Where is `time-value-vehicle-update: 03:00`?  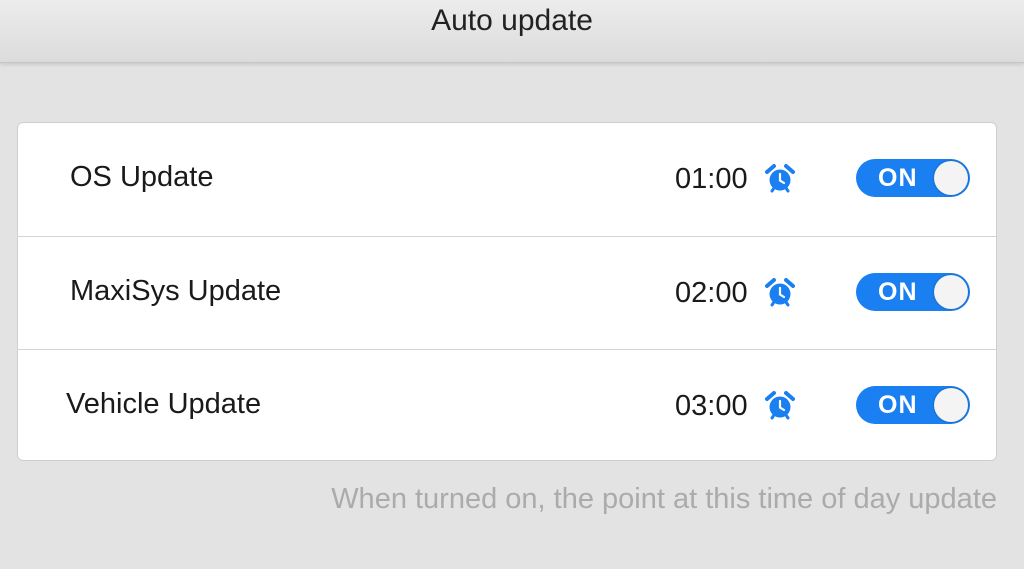 time-value-vehicle-update: 03:00 is located at coordinates (711, 406).